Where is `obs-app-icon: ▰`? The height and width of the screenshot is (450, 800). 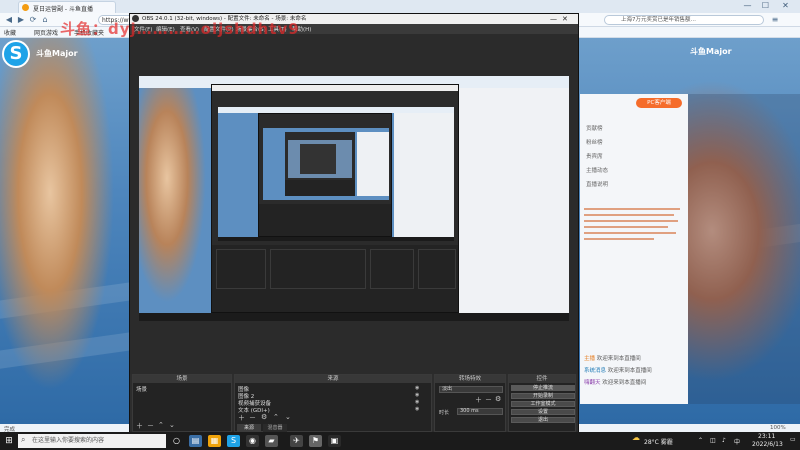 obs-app-icon: ▰ is located at coordinates (271, 441).